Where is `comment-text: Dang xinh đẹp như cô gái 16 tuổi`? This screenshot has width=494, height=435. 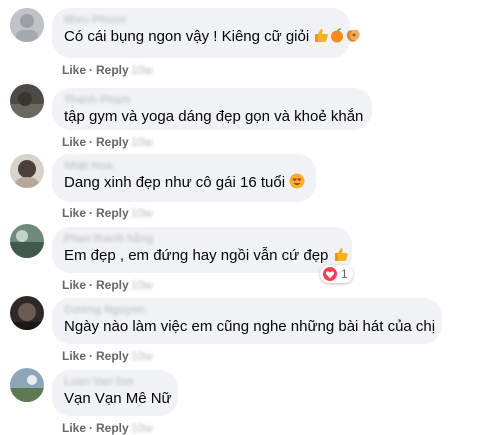
comment-text: Dang xinh đẹp như cô gái 16 tuổi is located at coordinates (184, 184).